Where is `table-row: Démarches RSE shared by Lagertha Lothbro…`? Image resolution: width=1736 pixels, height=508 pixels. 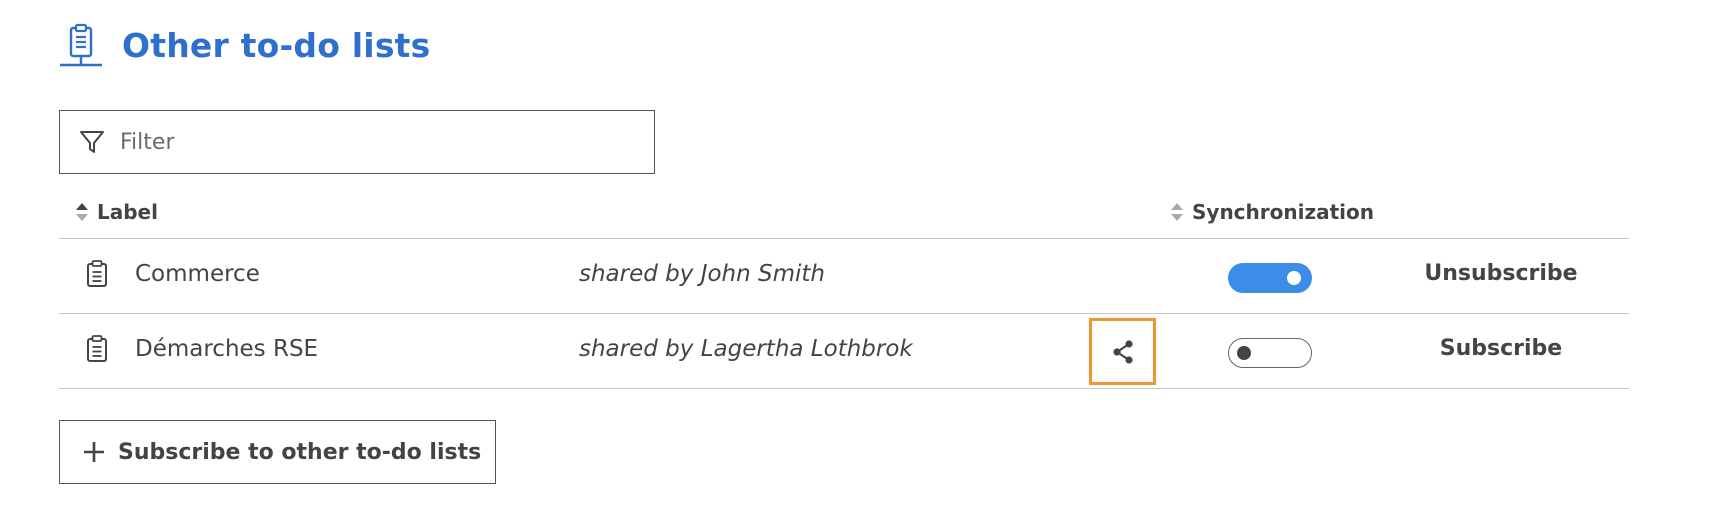
table-row: Démarches RSE shared by Lagertha Lothbro… is located at coordinates (844, 351).